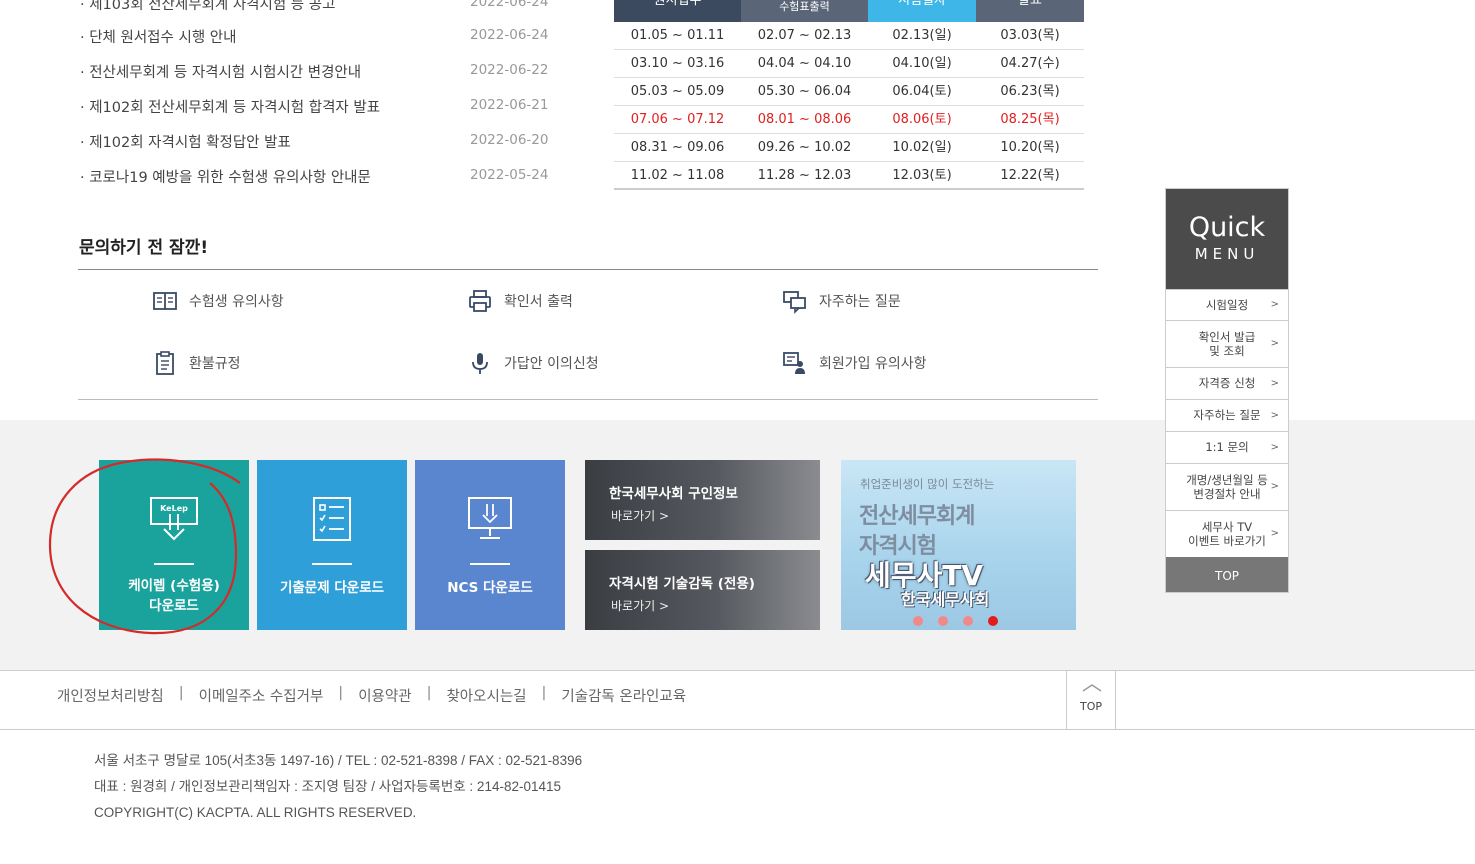  Describe the element at coordinates (794, 302) in the screenshot. I see `chat-icon` at that location.